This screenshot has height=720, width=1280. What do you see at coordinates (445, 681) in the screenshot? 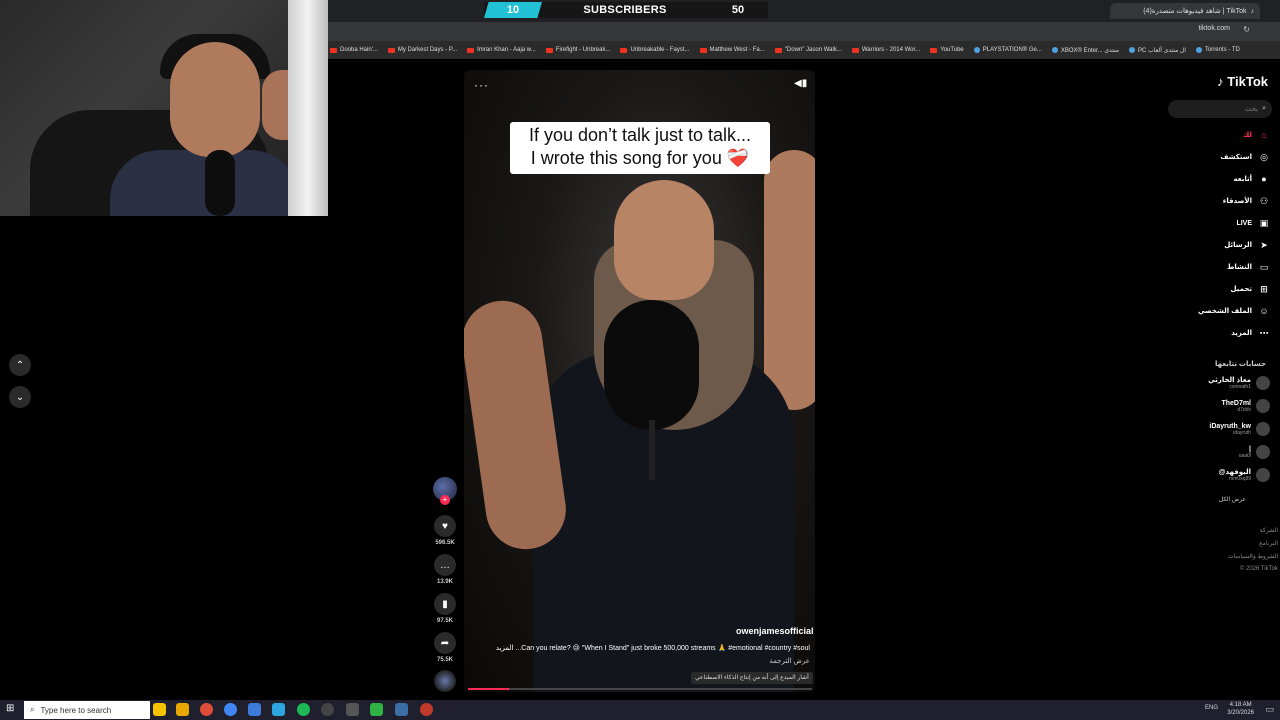
I see `music-disc-icon` at bounding box center [445, 681].